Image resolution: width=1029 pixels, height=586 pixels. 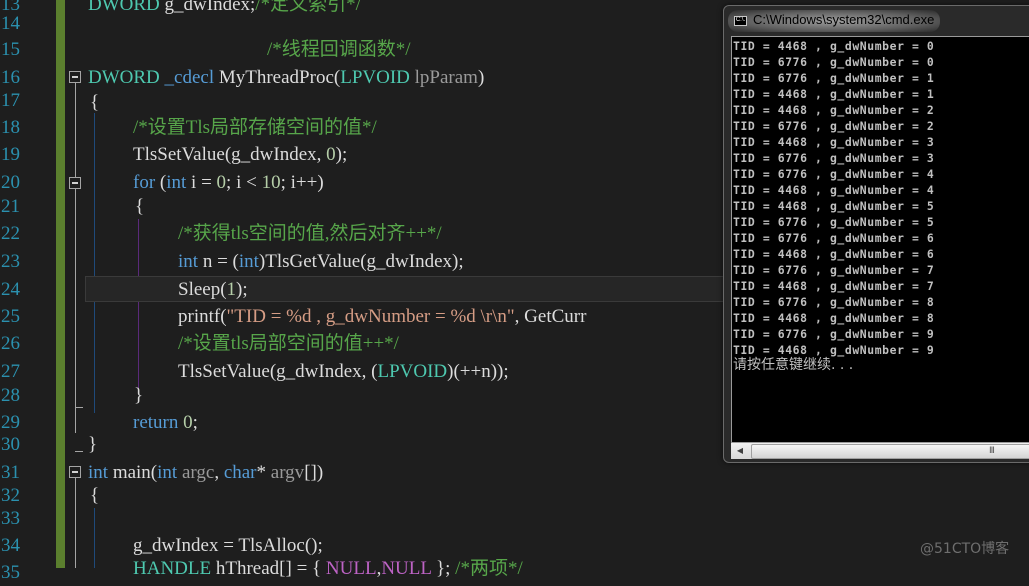 I want to click on token-text: (, so click(x=161, y=182).